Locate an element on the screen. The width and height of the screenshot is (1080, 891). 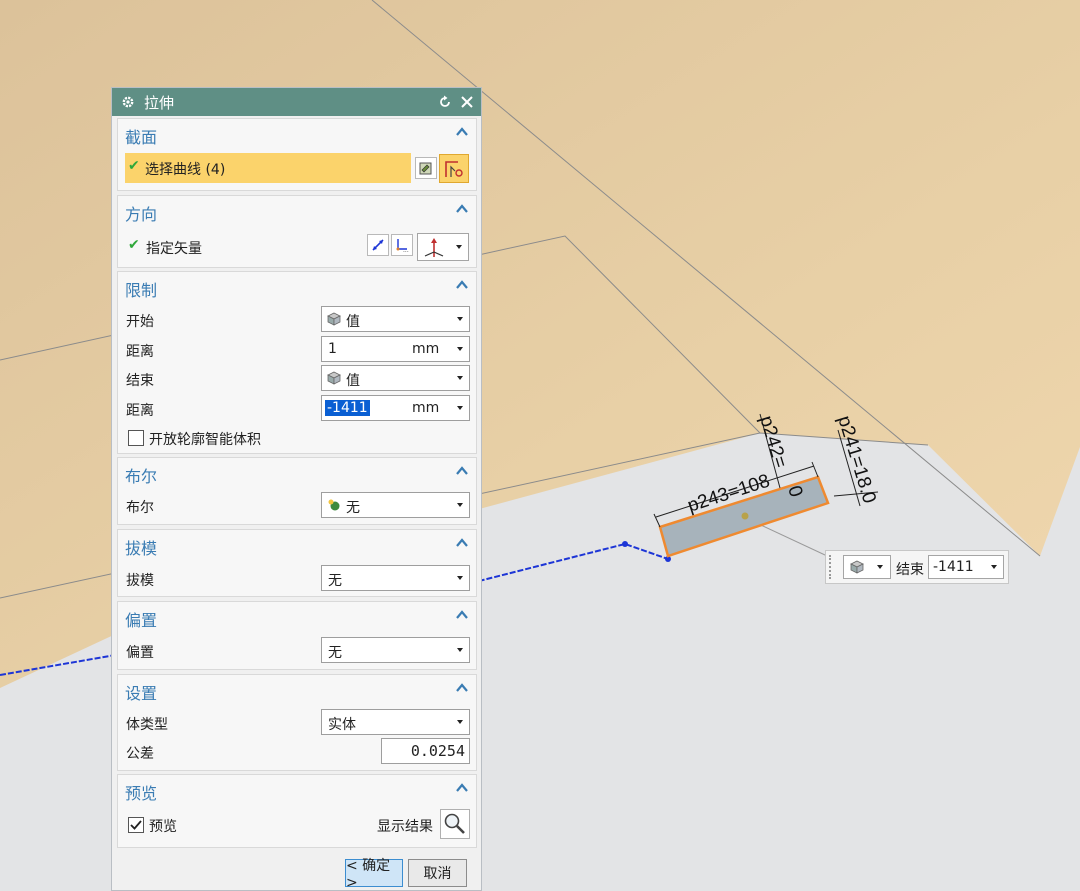
gear-icon is located at coordinates (128, 102).